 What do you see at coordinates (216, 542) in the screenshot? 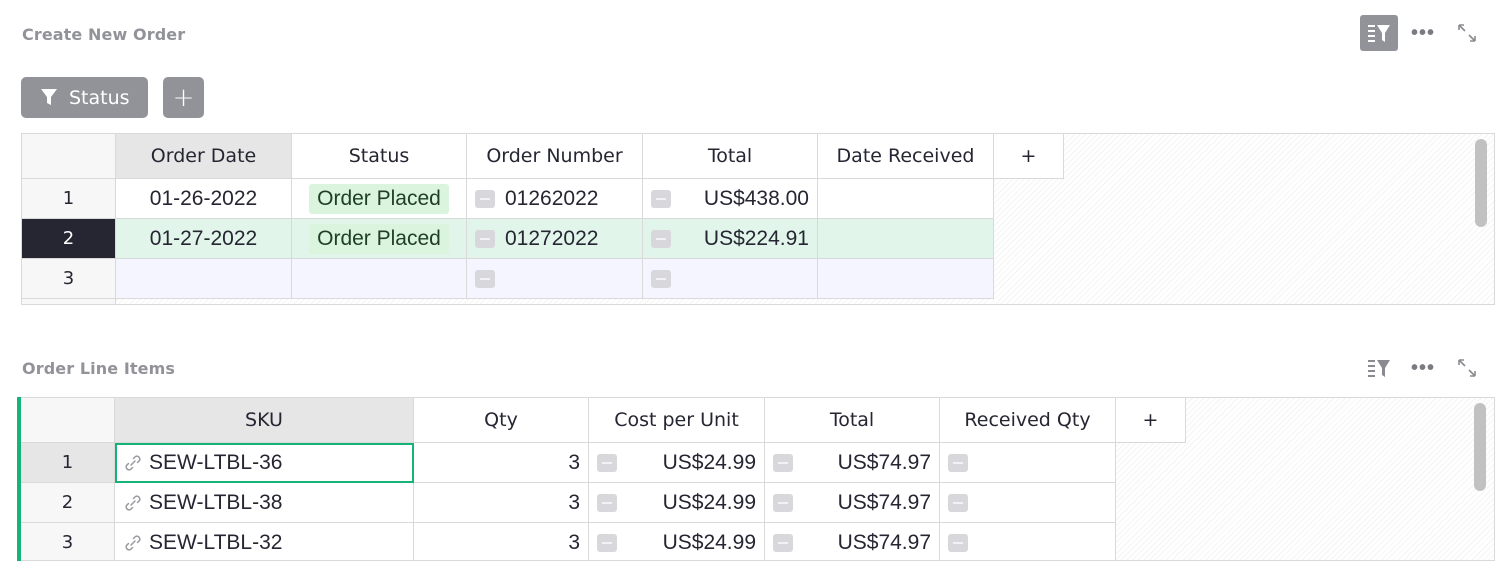
I see `sku-value: SEW-LTBL-32` at bounding box center [216, 542].